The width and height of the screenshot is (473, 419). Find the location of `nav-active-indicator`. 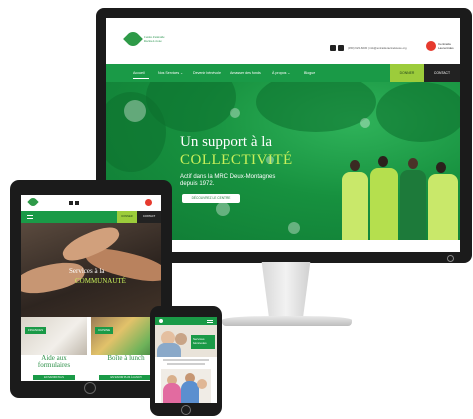

nav-active-indicator is located at coordinates (141, 78).